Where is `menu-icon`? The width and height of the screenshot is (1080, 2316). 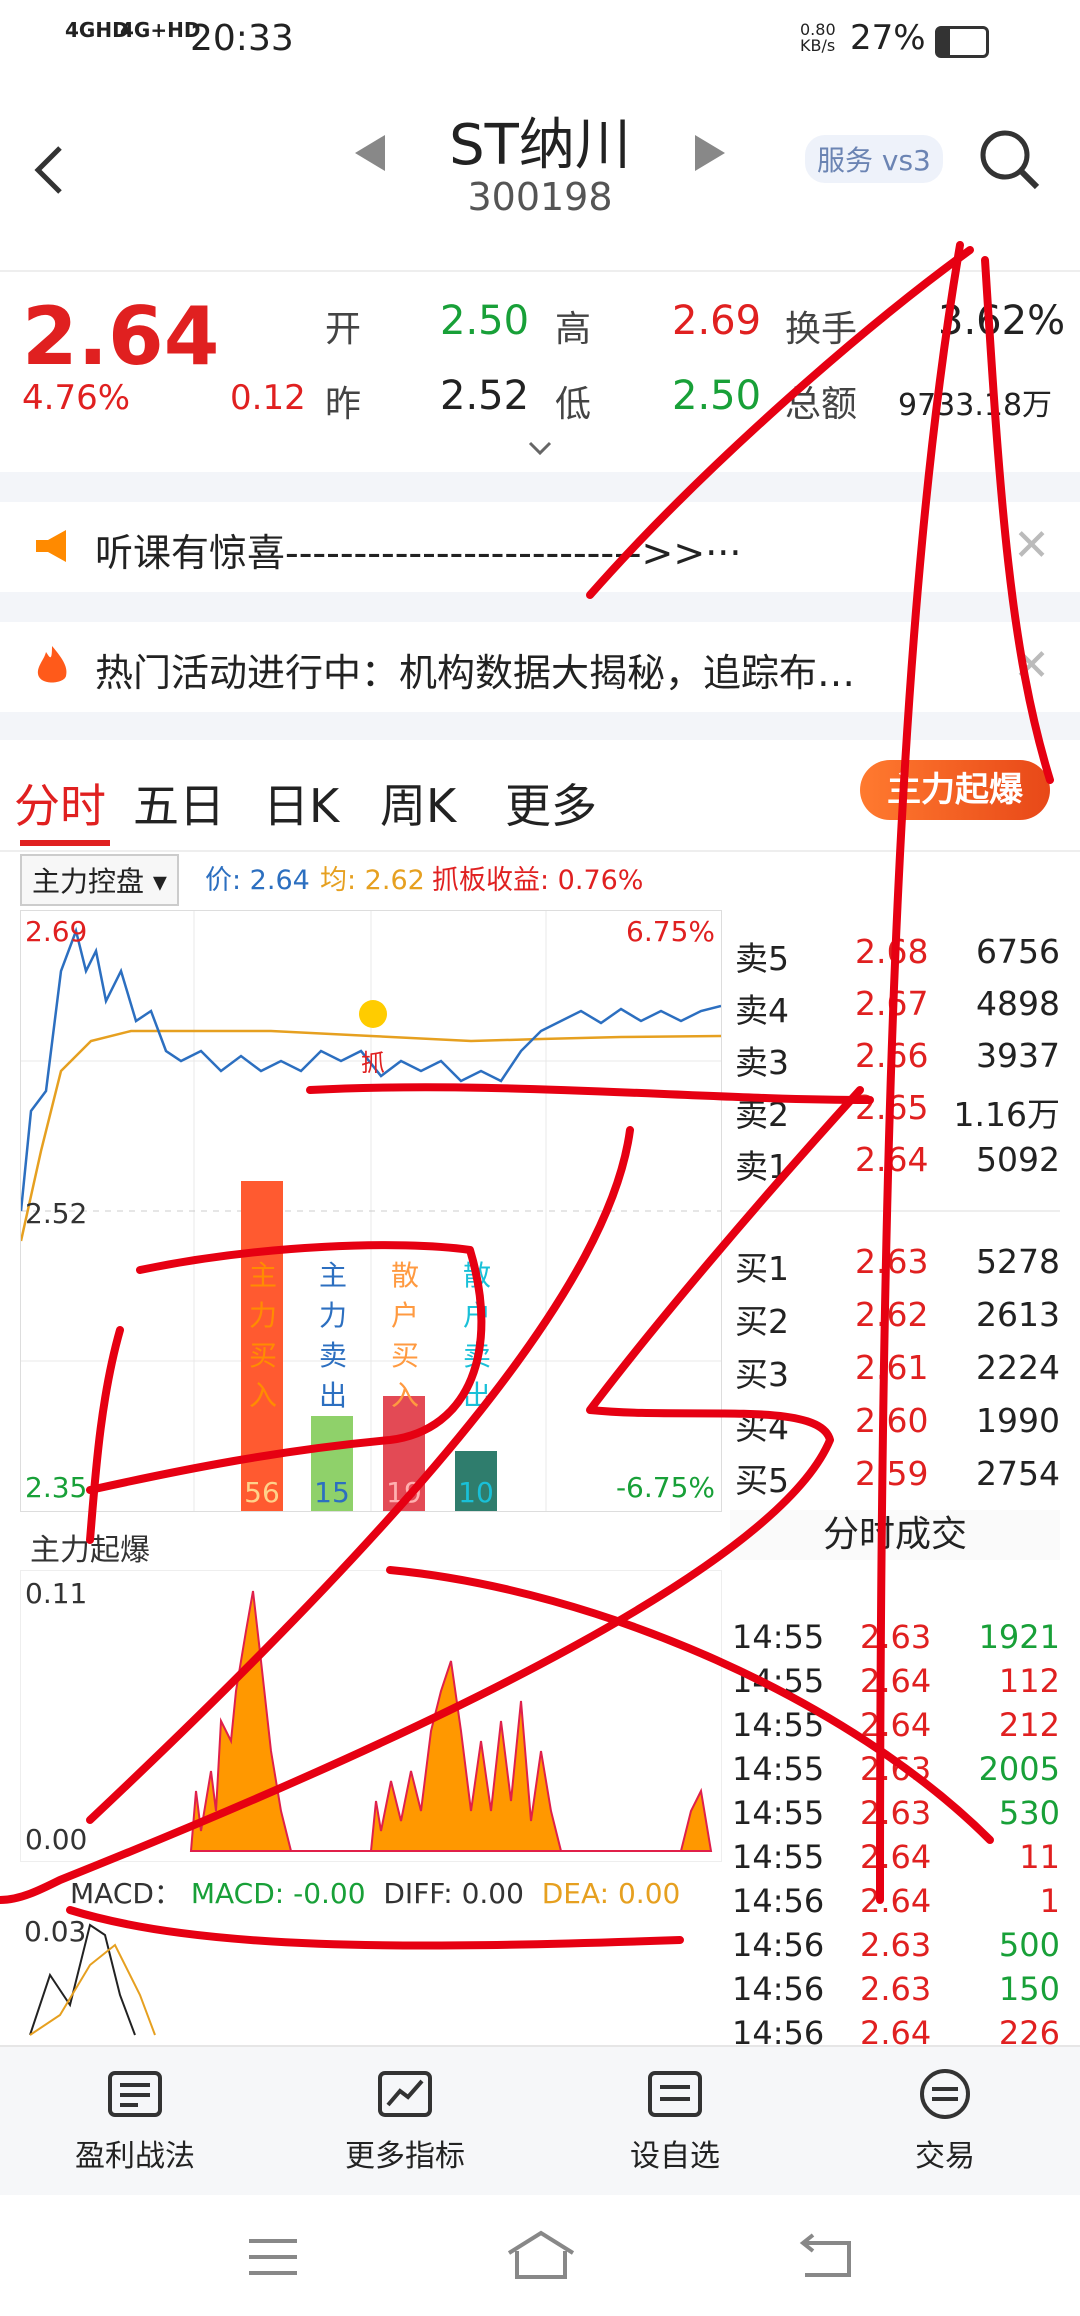 menu-icon is located at coordinates (273, 2257).